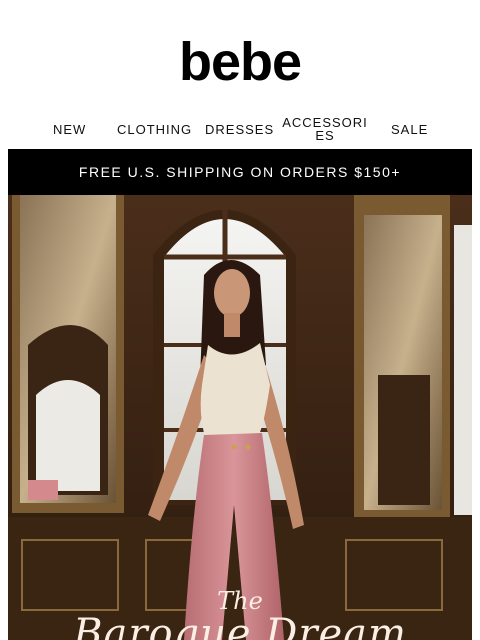 The width and height of the screenshot is (480, 640). I want to click on nav-item-dresses: DRESSES, so click(239, 129).